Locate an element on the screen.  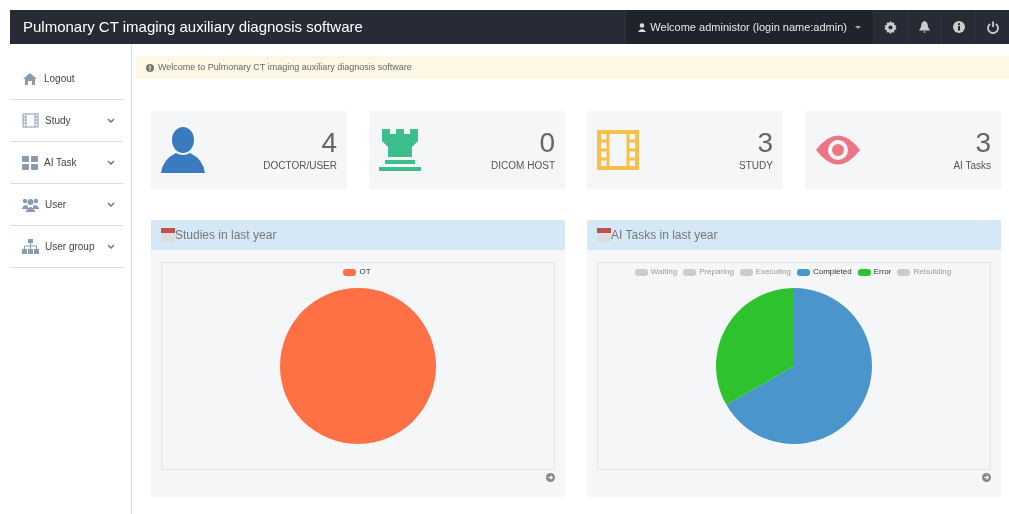
home-icon is located at coordinates (30, 78).